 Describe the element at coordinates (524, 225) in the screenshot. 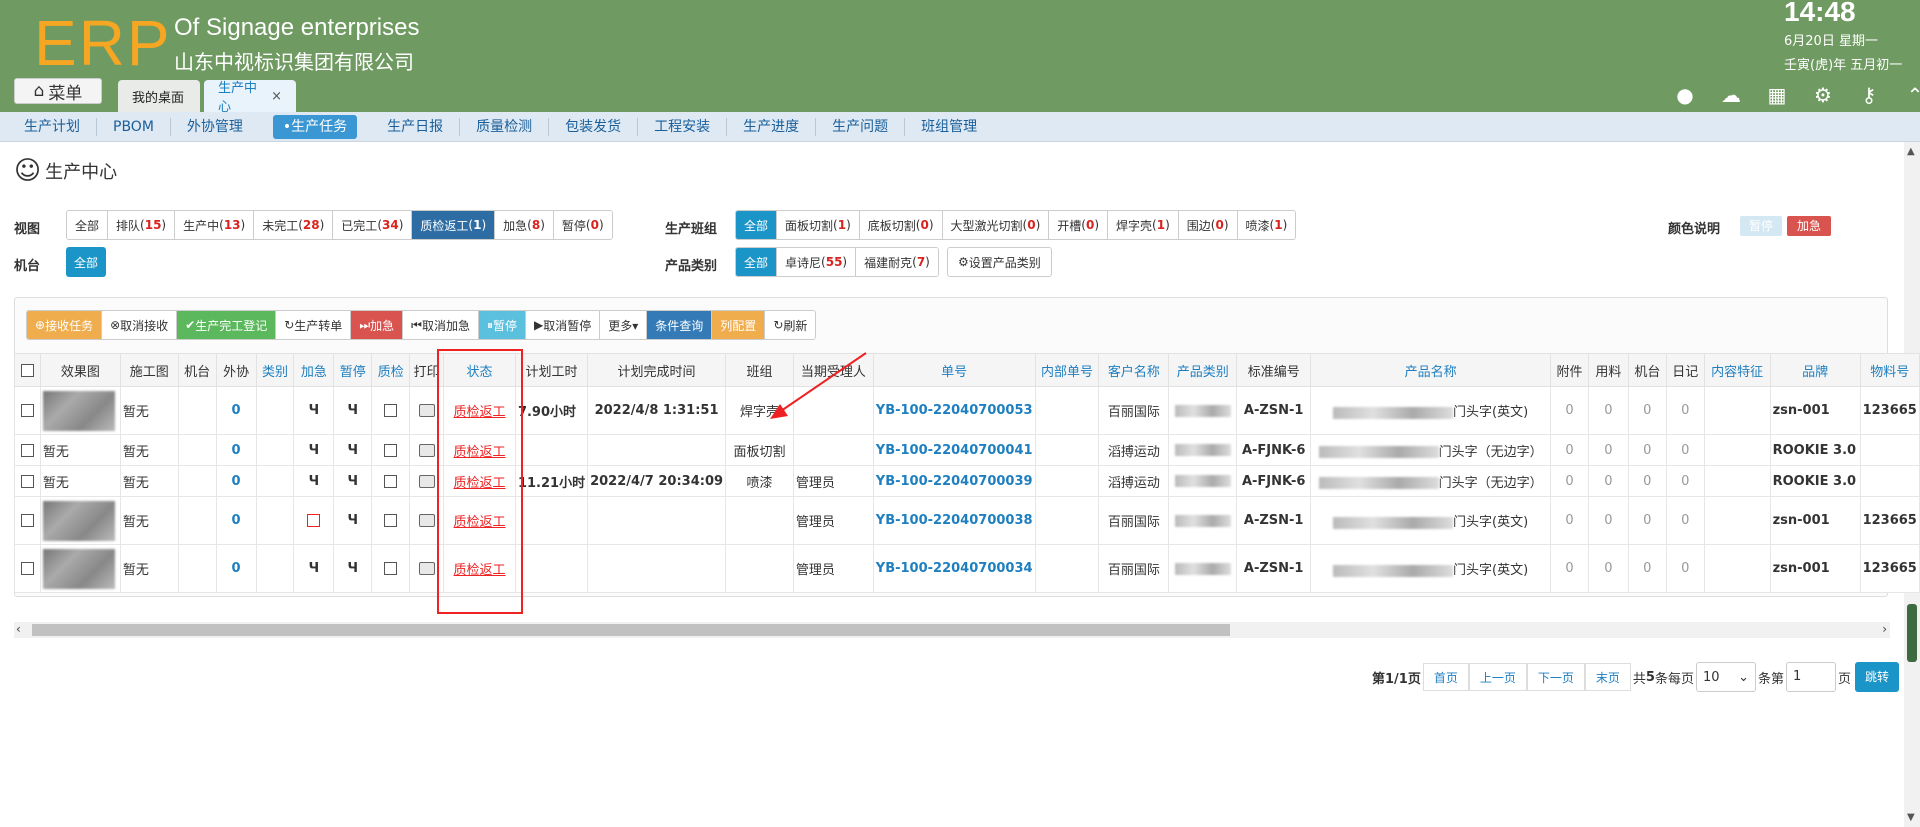

I see `view-urgent: 加急(8)` at that location.